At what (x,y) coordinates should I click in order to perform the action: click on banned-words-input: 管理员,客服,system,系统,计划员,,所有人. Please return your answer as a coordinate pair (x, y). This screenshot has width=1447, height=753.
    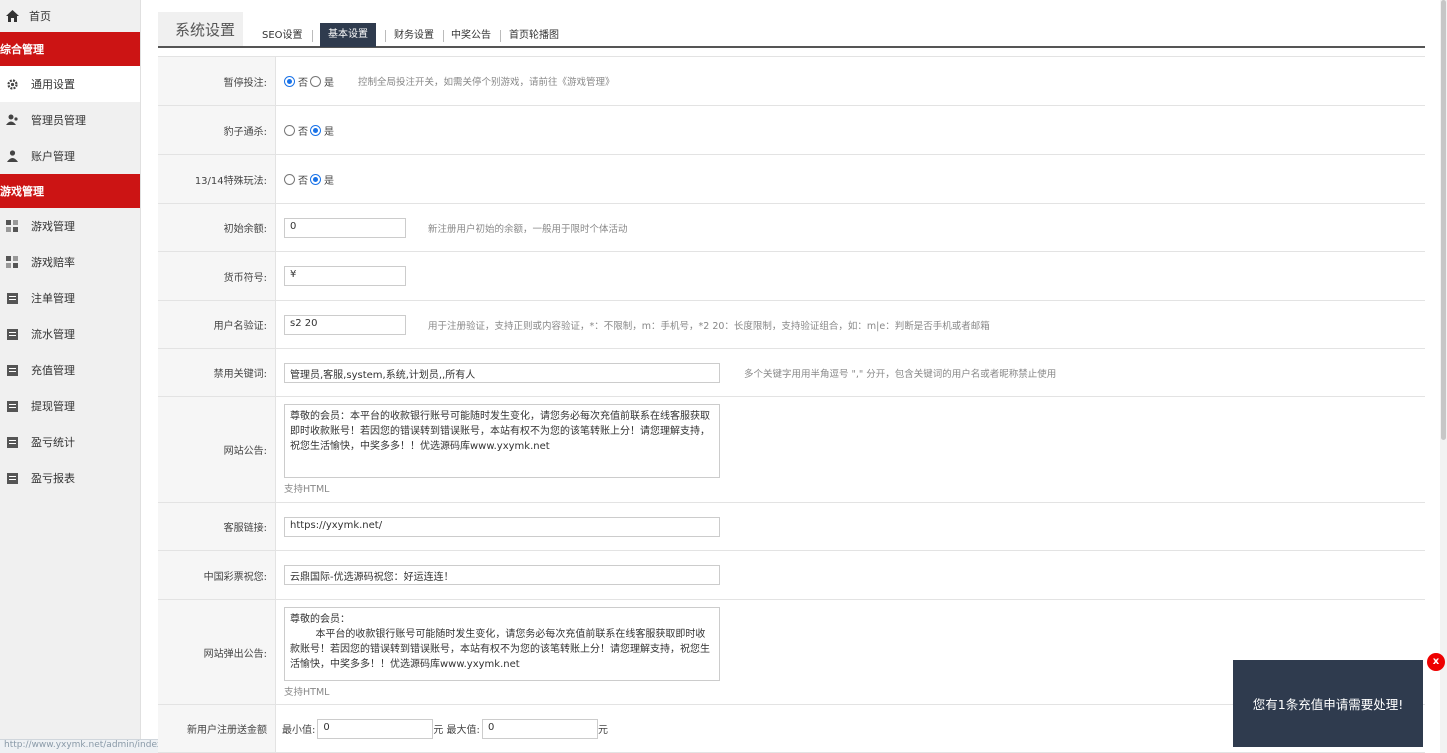
    Looking at the image, I should click on (502, 372).